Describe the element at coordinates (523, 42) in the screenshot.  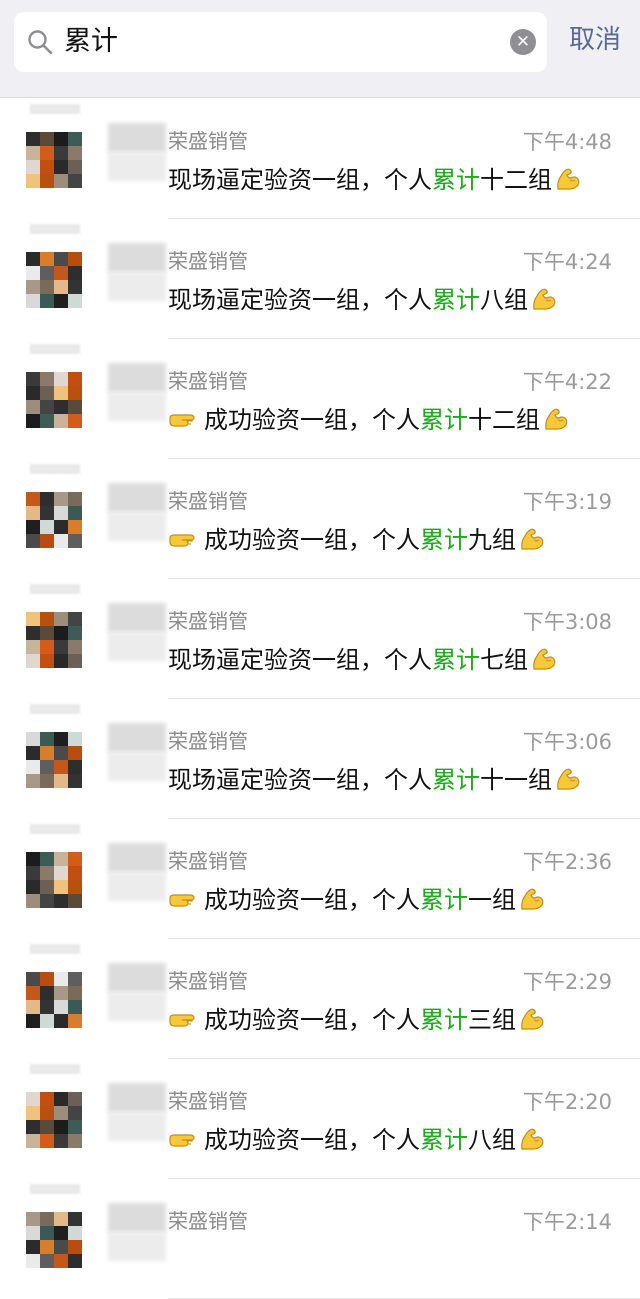
I see `clear-icon: ✕` at that location.